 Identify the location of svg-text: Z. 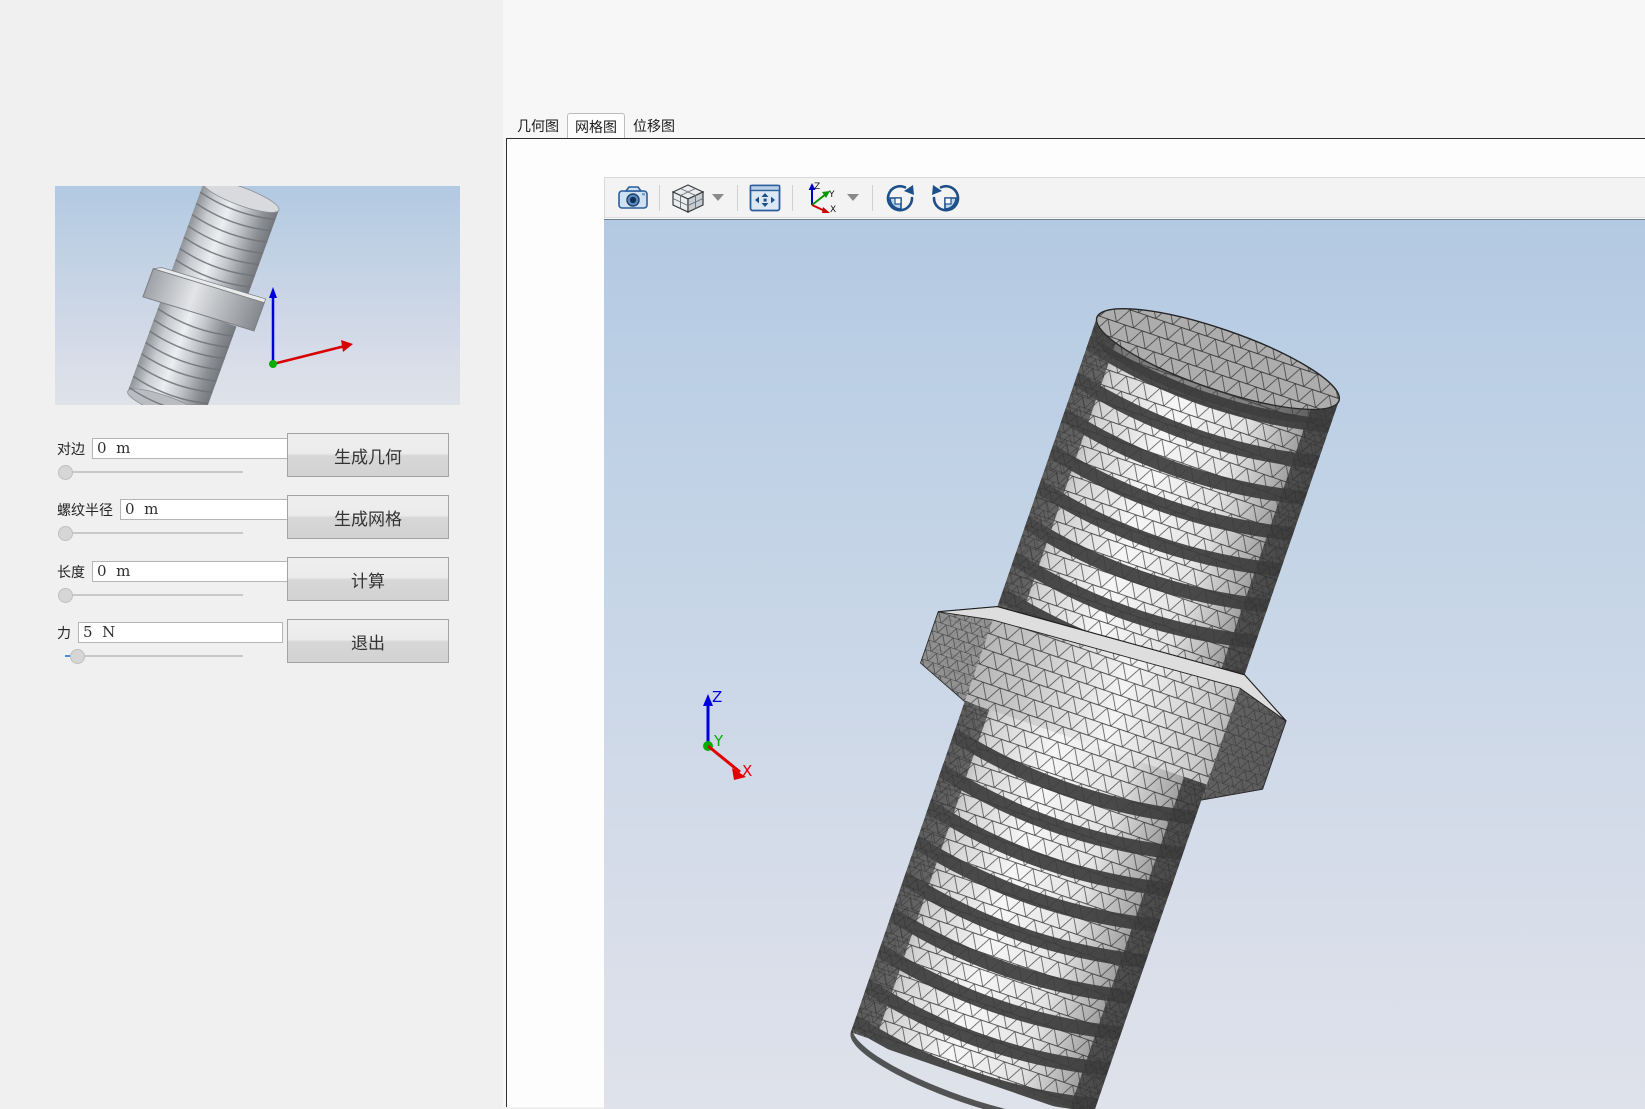
(817, 187).